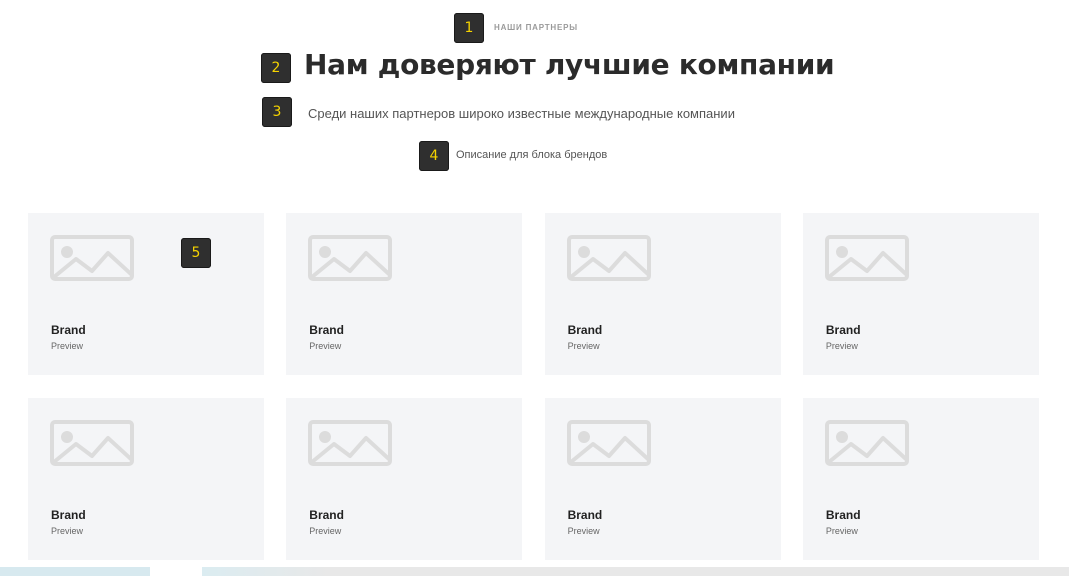 This screenshot has width=1069, height=576. I want to click on section-eyebrow: НАШИ ПАРТНЕРЫ, so click(536, 27).